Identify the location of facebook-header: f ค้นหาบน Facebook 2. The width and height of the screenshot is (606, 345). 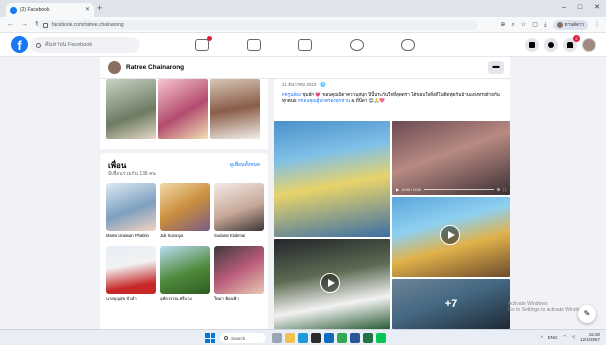
(303, 45).